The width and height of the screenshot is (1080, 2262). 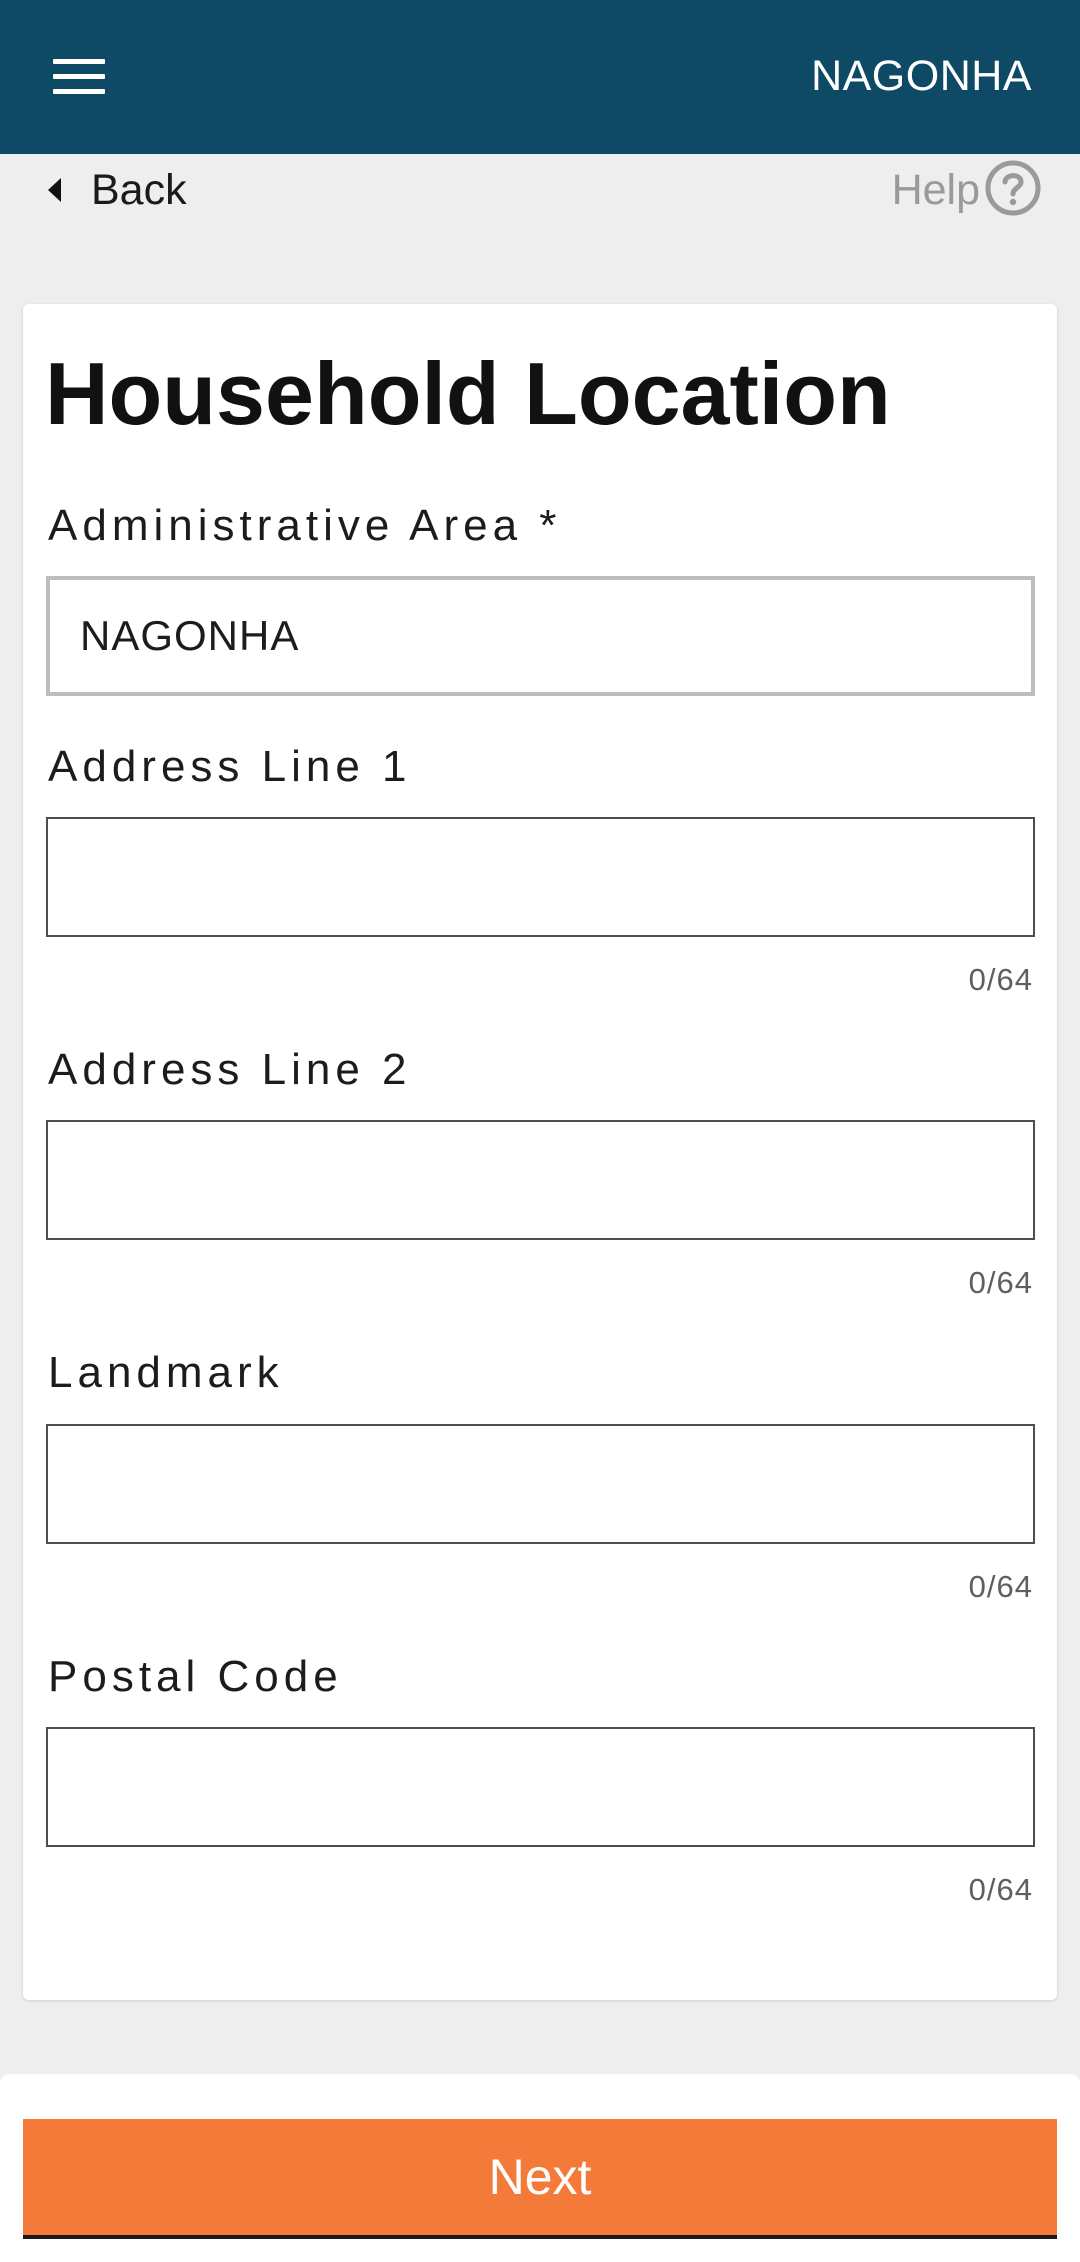 What do you see at coordinates (1000, 1586) in the screenshot?
I see `landmark-counter: 0/64` at bounding box center [1000, 1586].